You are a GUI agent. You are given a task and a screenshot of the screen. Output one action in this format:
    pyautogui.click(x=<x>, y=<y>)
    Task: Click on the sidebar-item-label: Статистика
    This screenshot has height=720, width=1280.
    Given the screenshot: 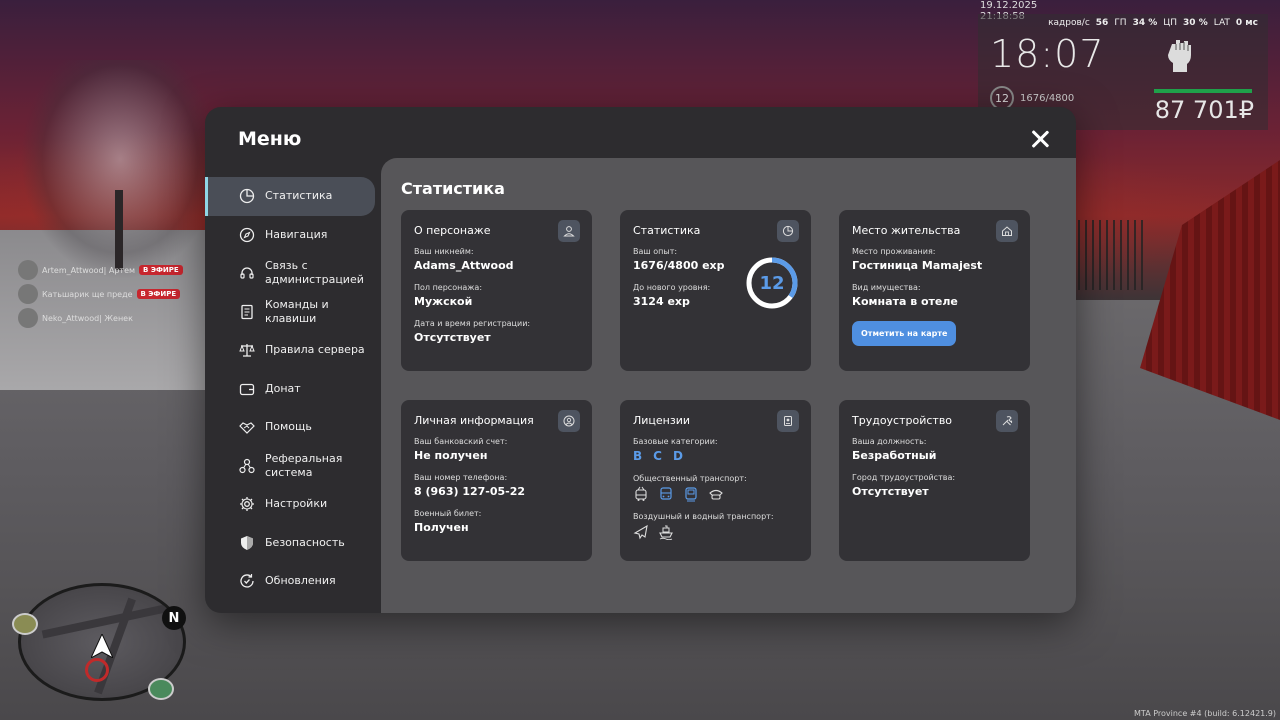 What is the action you would take?
    pyautogui.click(x=299, y=196)
    